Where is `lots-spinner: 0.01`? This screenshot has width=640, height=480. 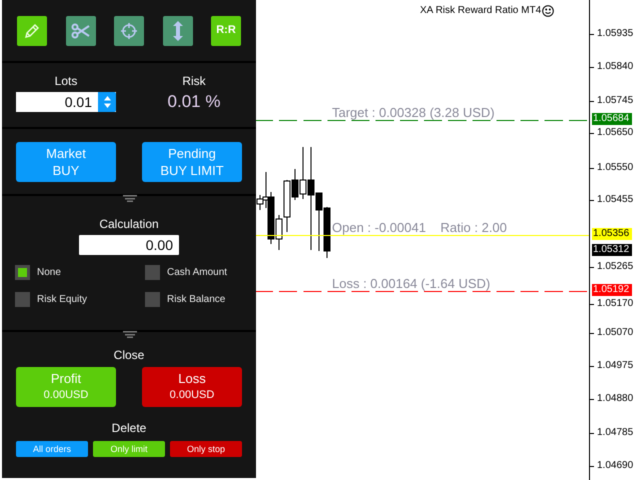 lots-spinner: 0.01 is located at coordinates (66, 102).